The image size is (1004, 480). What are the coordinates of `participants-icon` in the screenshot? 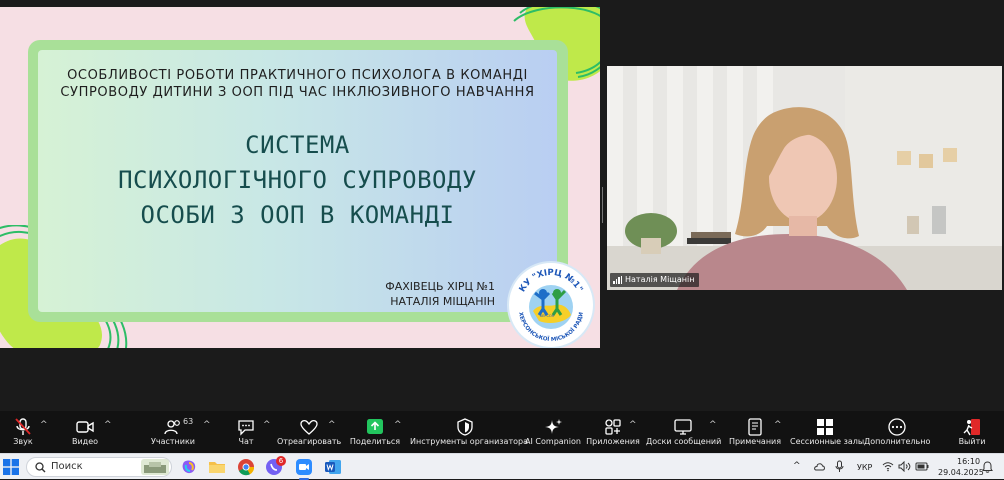 It's located at (172, 427).